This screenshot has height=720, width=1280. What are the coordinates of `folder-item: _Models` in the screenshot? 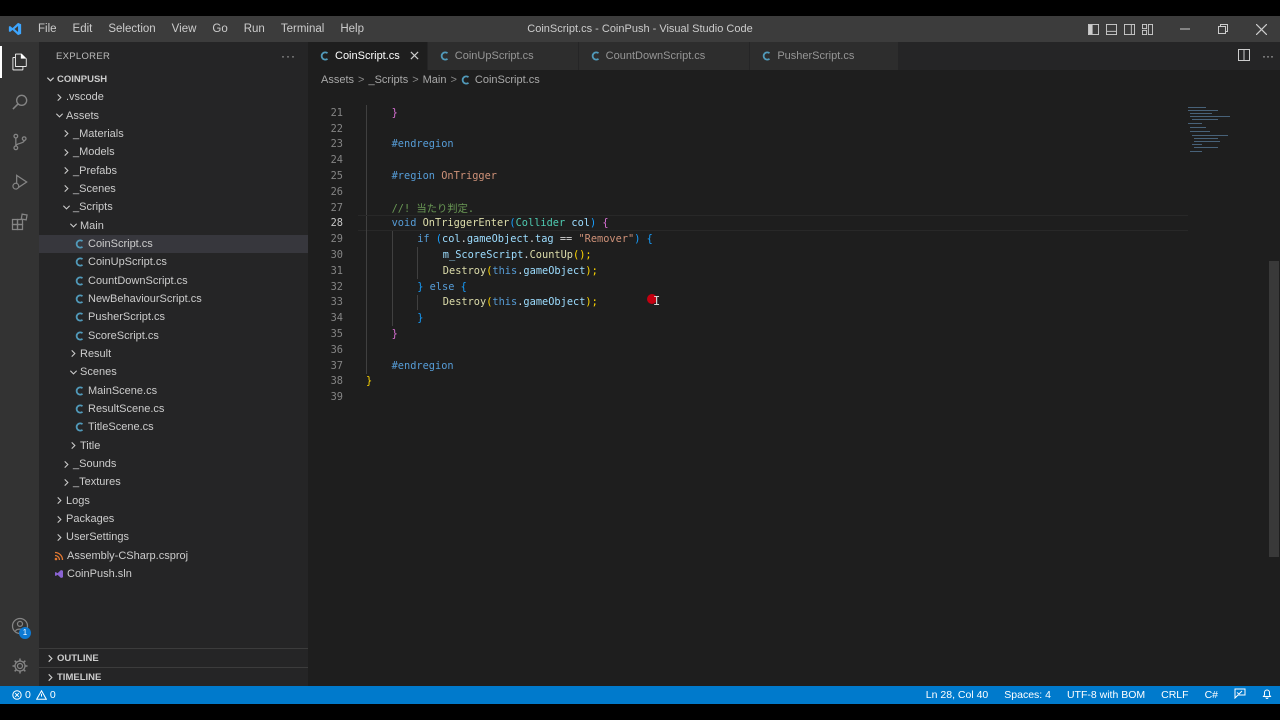 It's located at (173, 152).